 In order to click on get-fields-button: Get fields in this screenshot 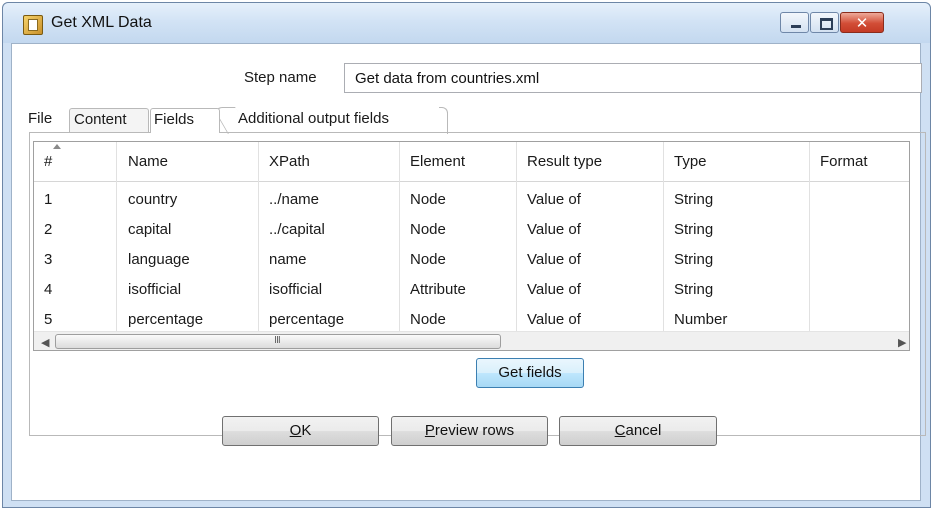, I will do `click(530, 373)`.